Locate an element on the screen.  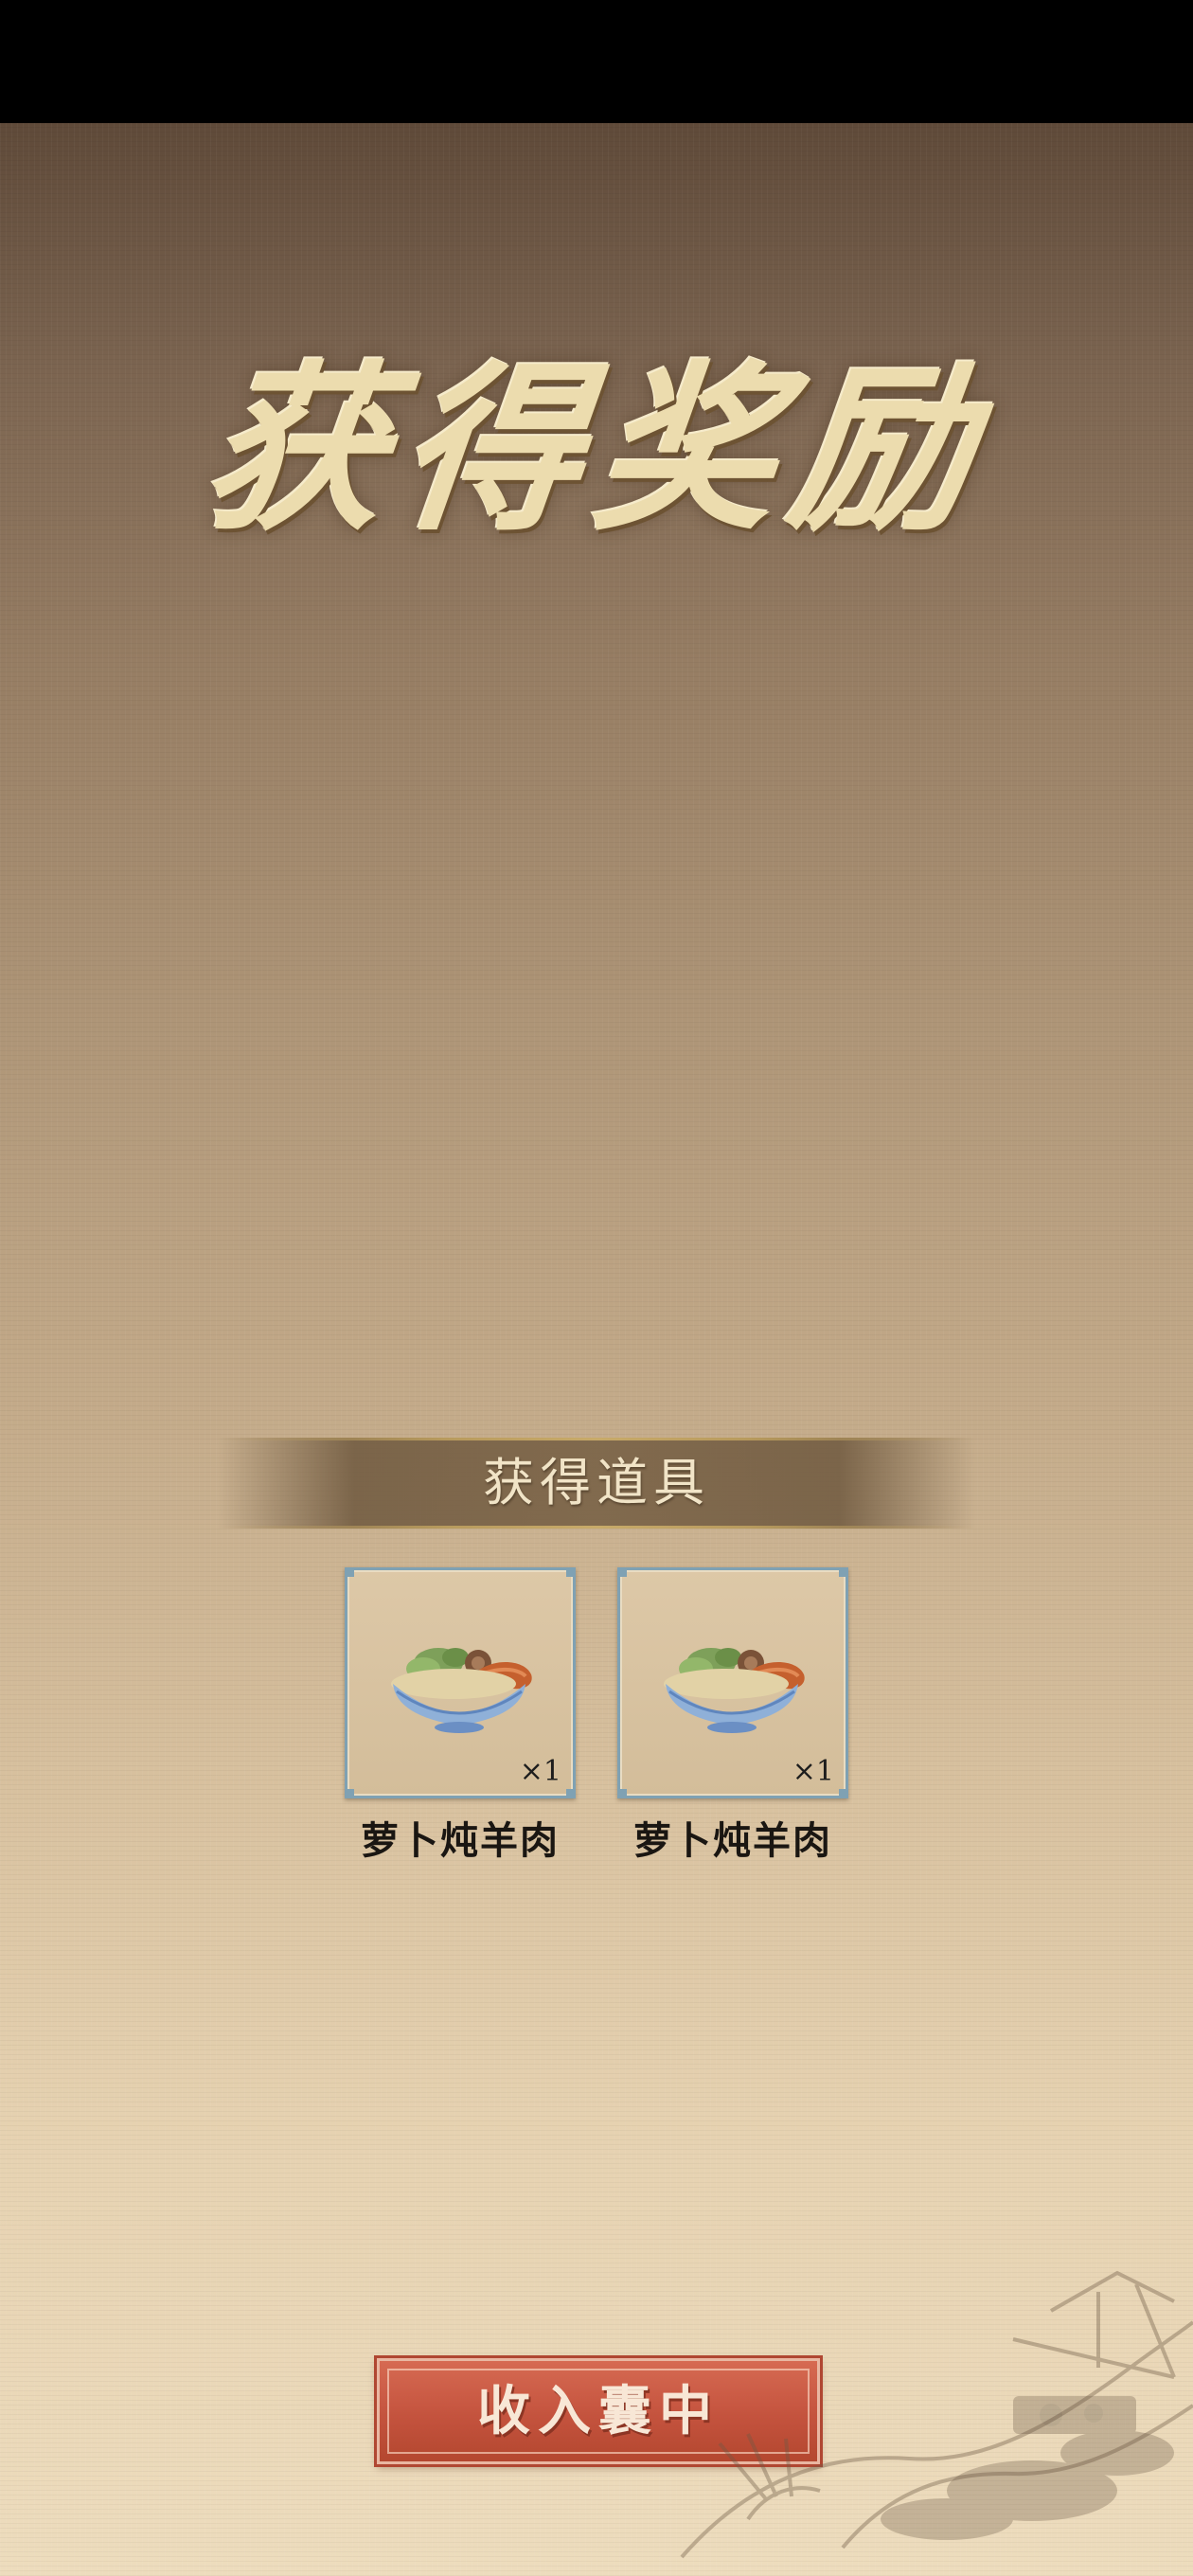
items-section-label: 获得道具 is located at coordinates (596, 1482).